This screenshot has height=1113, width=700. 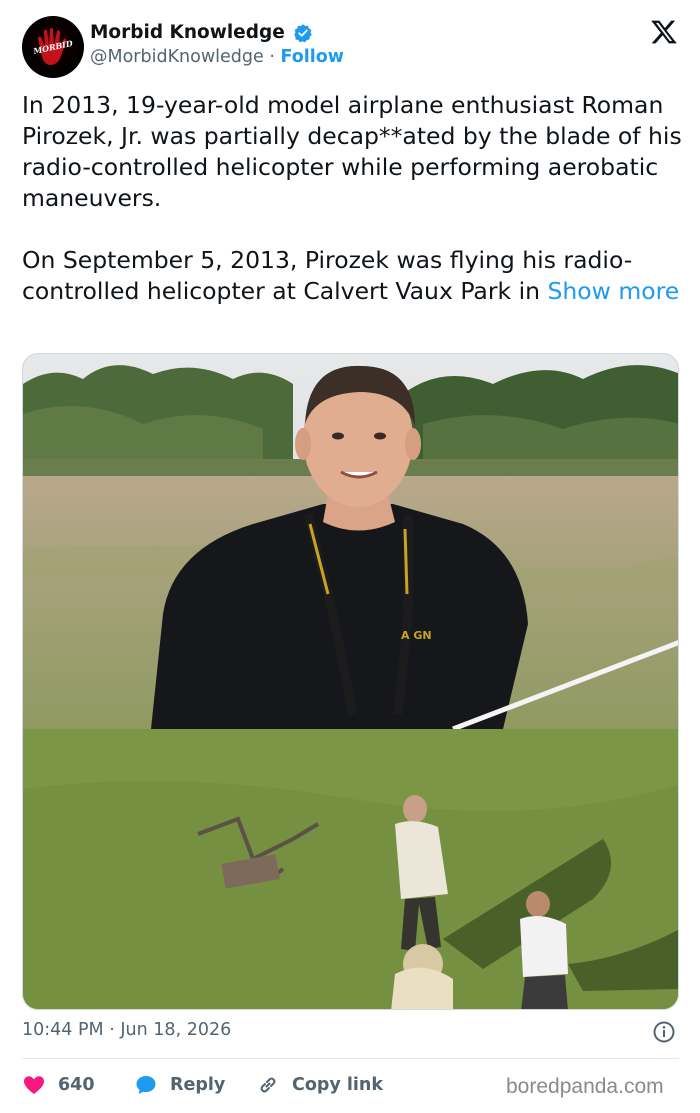 I want to click on svg-text: A GN, so click(x=416, y=635).